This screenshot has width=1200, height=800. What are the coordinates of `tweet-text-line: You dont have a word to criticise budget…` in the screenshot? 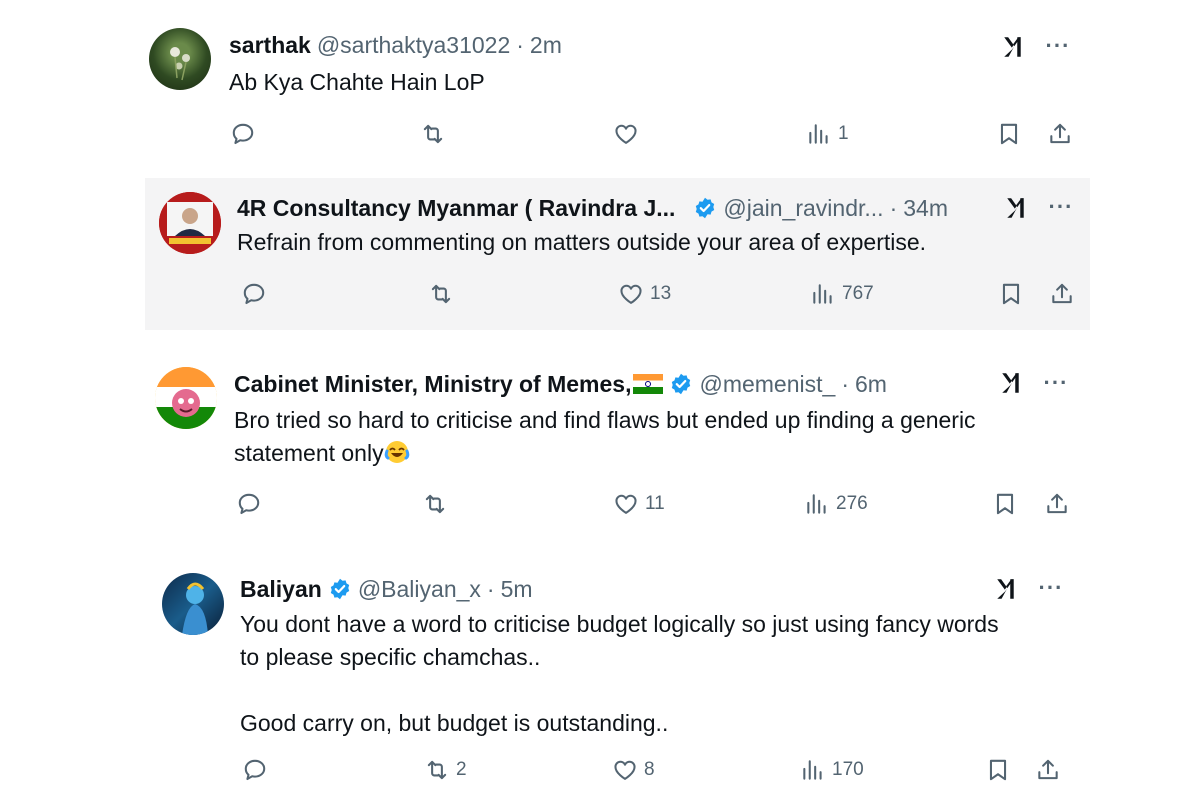 It's located at (619, 624).